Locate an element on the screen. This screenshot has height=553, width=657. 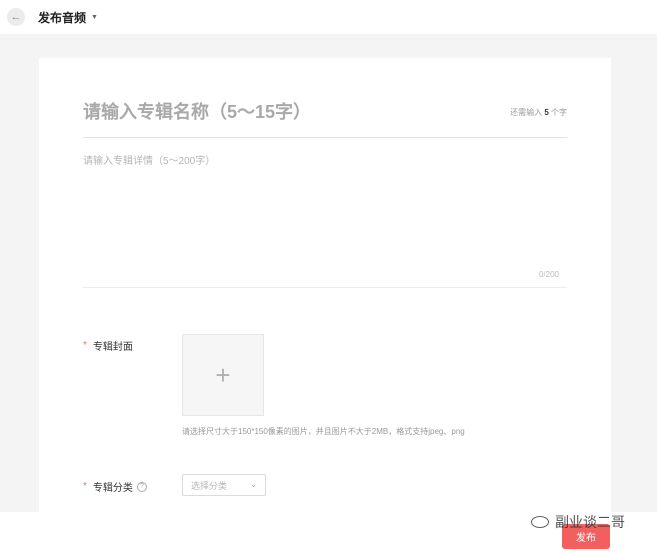
cover-upload-button: + is located at coordinates (223, 375).